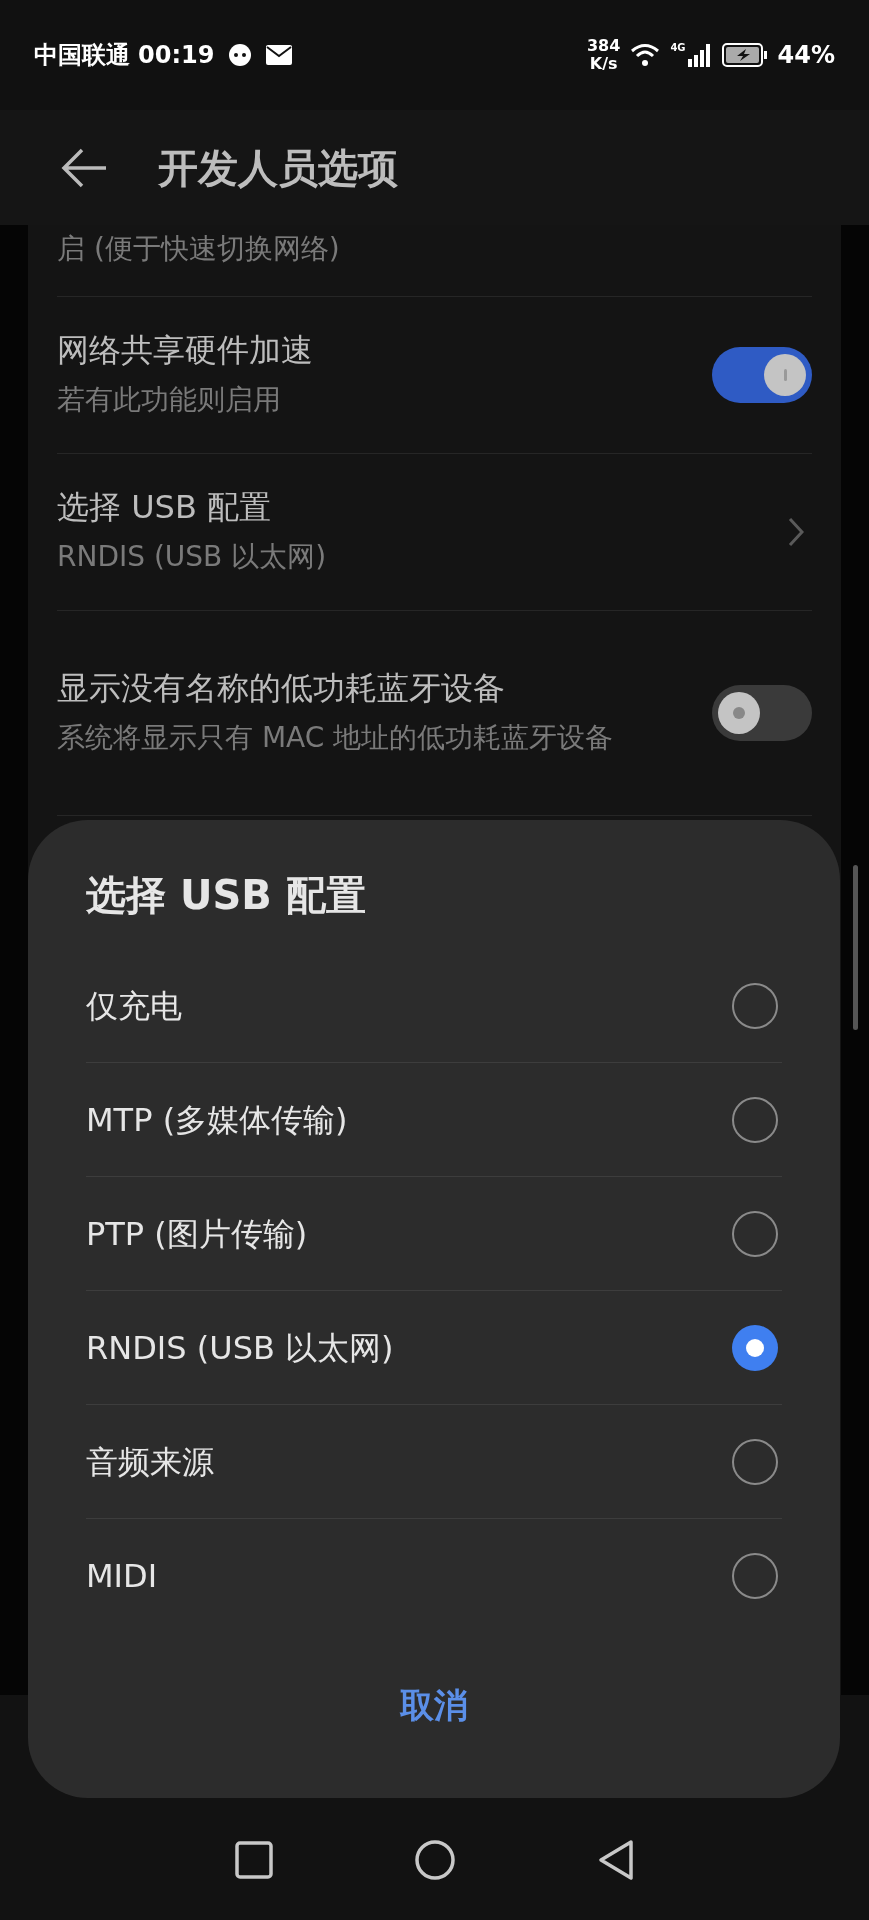  What do you see at coordinates (434, 1576) in the screenshot?
I see `radio-option: MIDI` at bounding box center [434, 1576].